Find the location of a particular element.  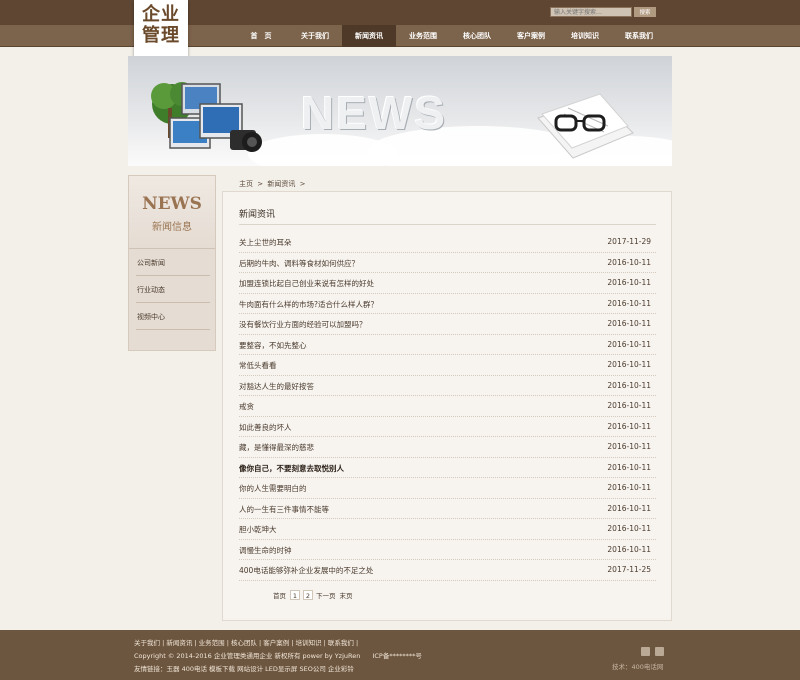

article-row: 调慢生命的时钟 2016-10-11 is located at coordinates (447, 550).